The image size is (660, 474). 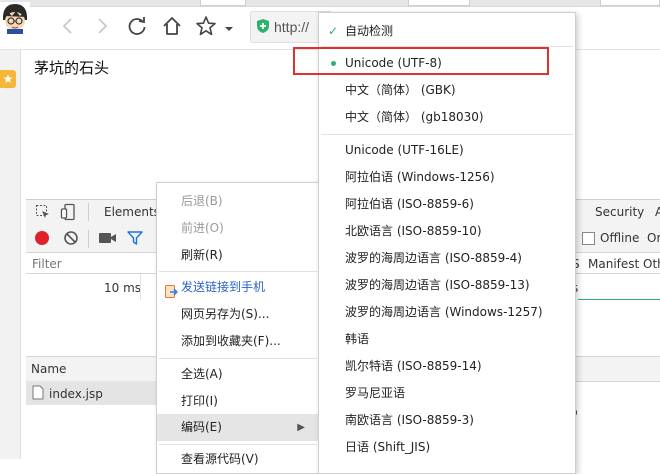 I want to click on tab-partial: A, so click(x=657, y=212).